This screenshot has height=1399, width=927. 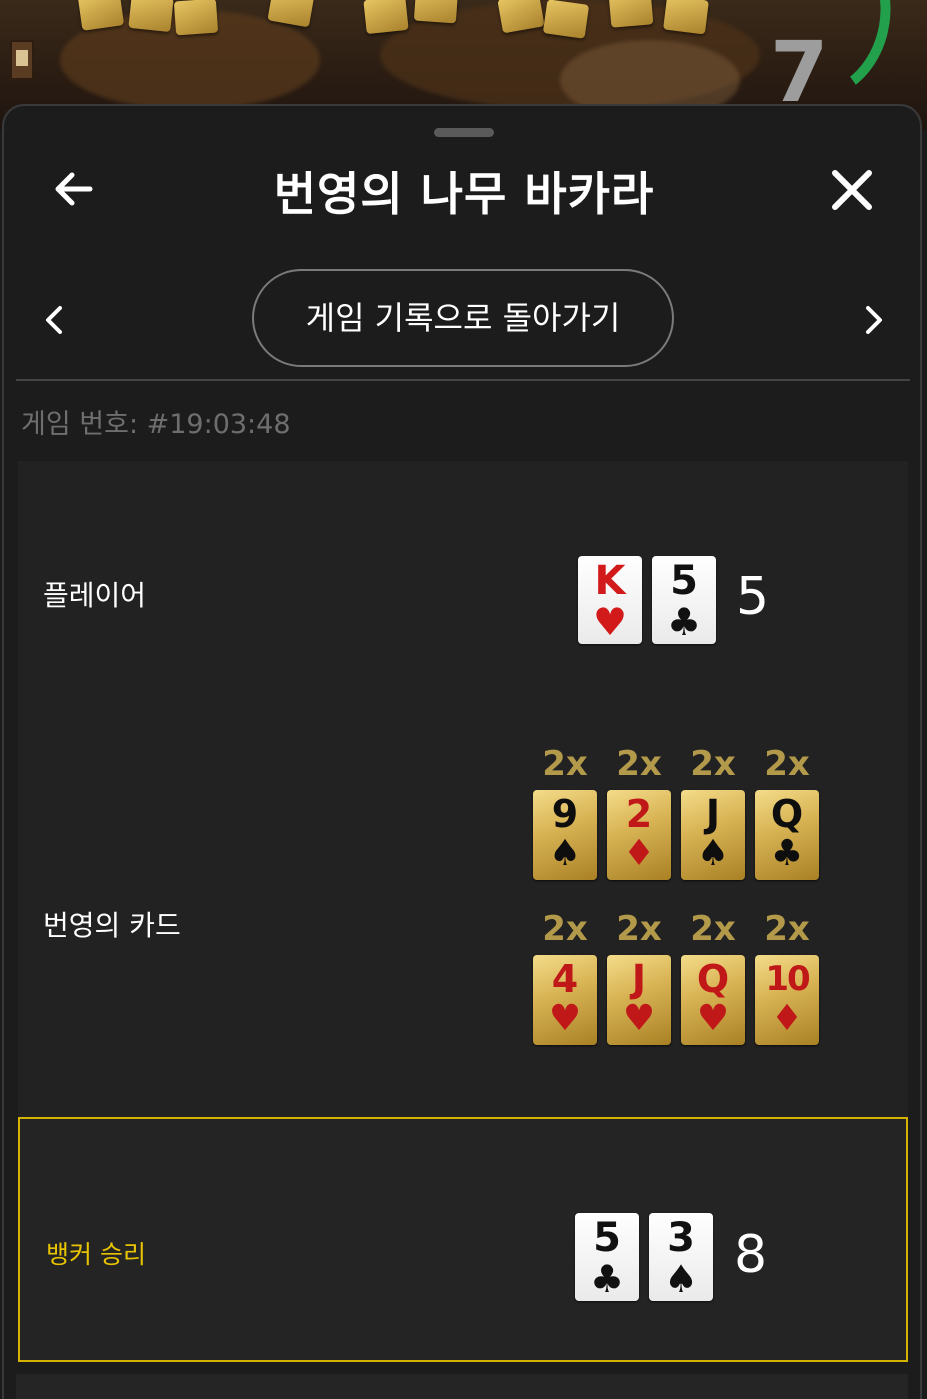 I want to click on chevron-left-icon, so click(x=54, y=320).